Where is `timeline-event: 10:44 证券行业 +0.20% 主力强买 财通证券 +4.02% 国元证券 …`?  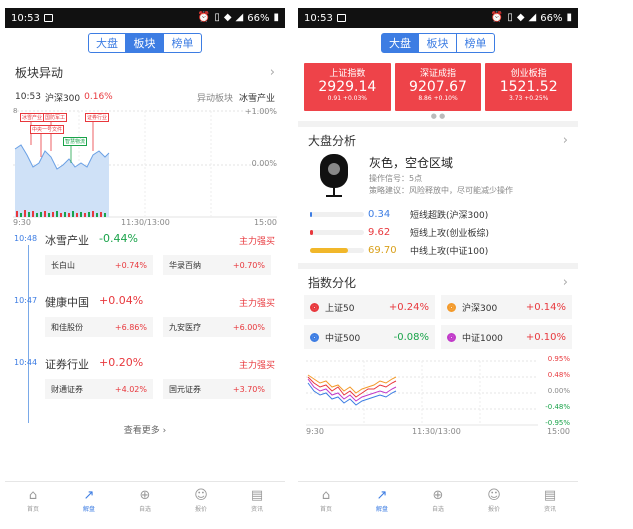
timeline-event: 10:44 证券行业 +0.20% 主力强买 财通证券 +4.02% 国元证券 … is located at coordinates (145, 386).